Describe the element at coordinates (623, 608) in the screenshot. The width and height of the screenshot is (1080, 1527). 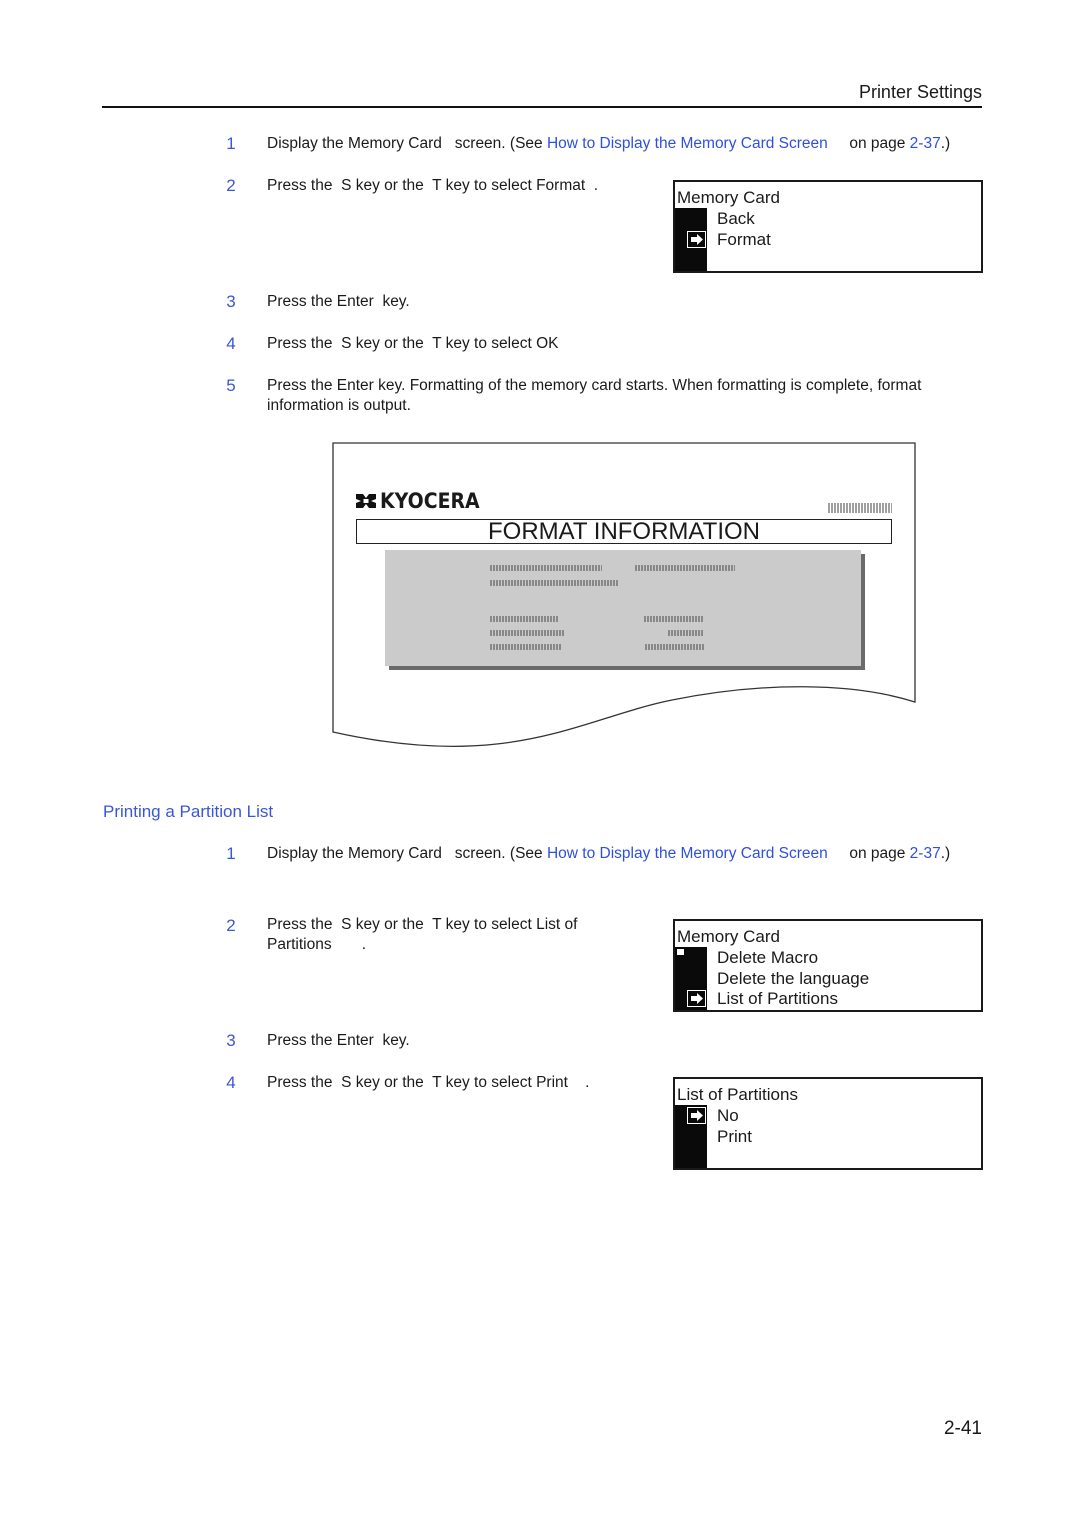
I see `printout-info-panel` at that location.